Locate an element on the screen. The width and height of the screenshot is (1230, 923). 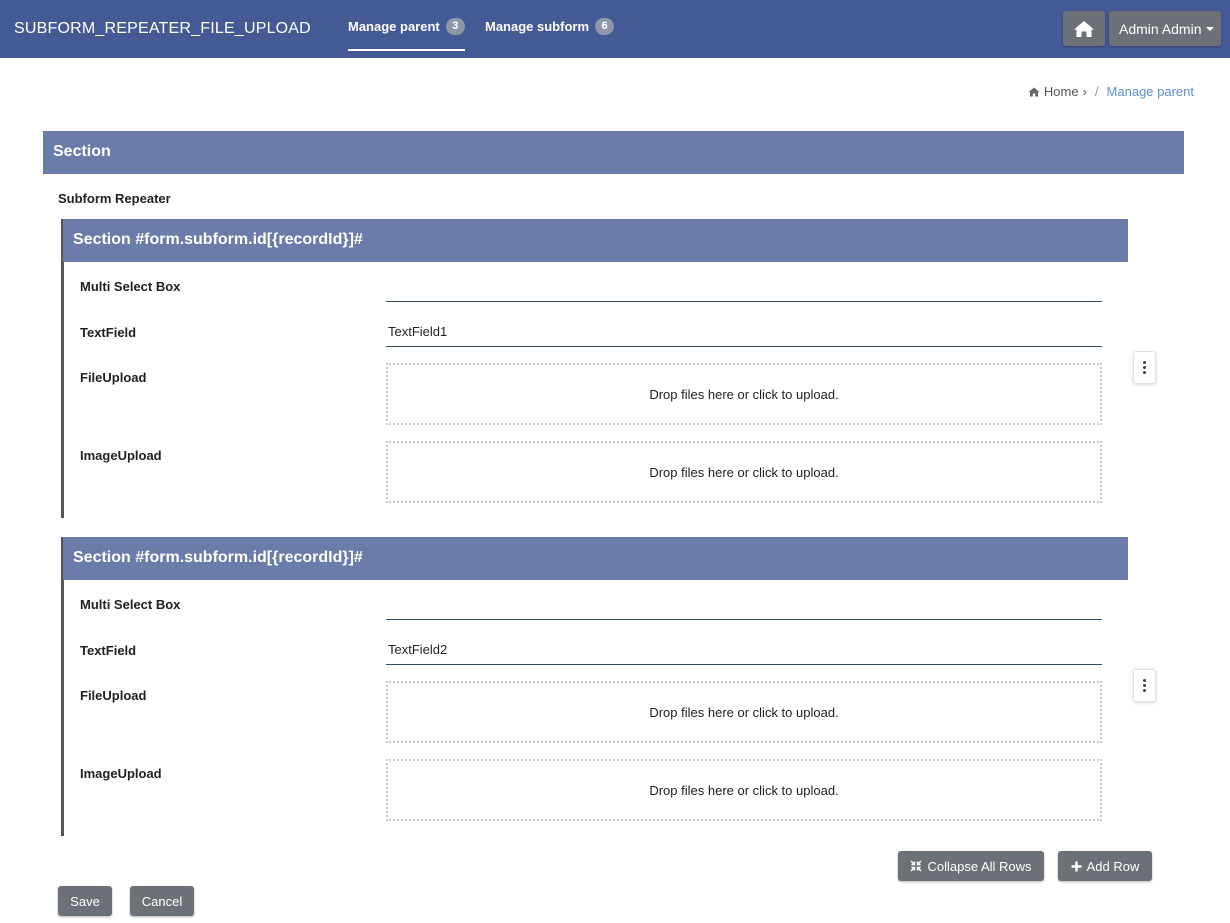
app-title: SUBFORM_REPEATER_FILE_UPLOAD is located at coordinates (162, 29).